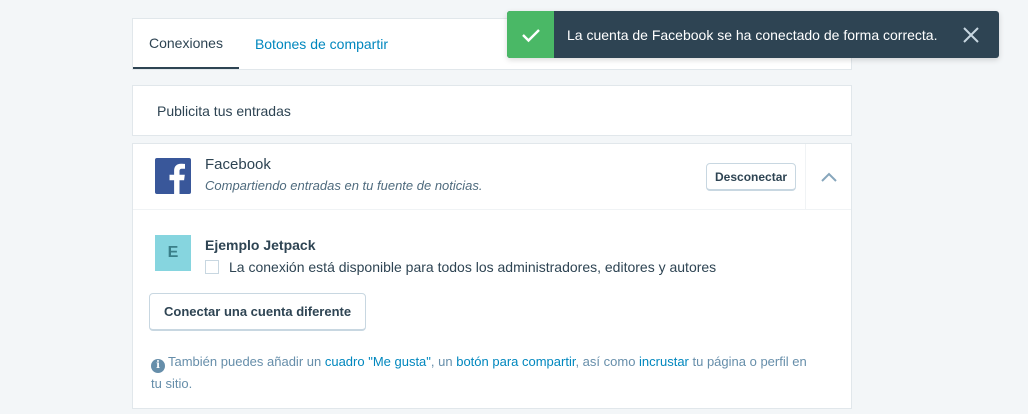 The image size is (1028, 414). What do you see at coordinates (530, 34) in the screenshot?
I see `checkmark-icon` at bounding box center [530, 34].